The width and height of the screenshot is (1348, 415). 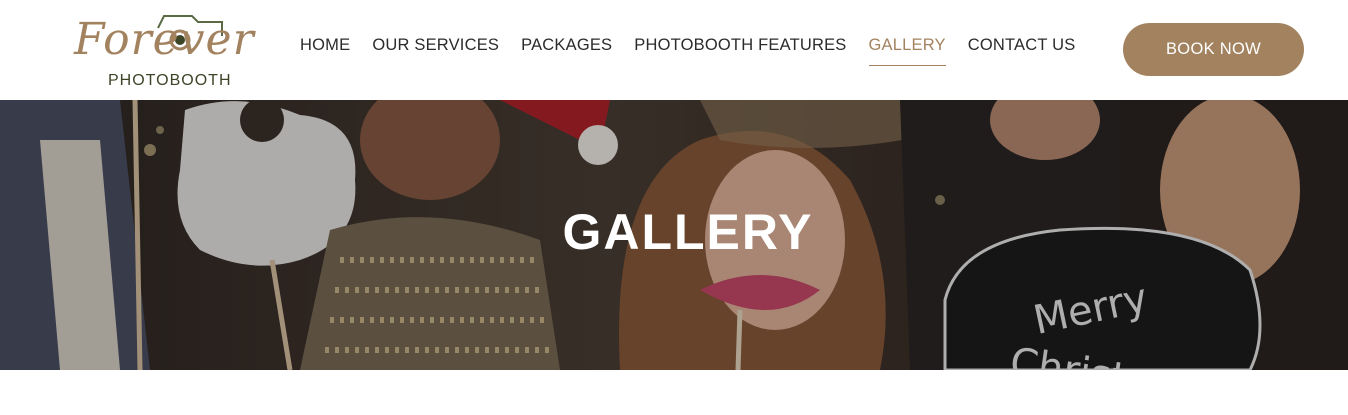 I want to click on logo-subtitle: PHOTOBOOTH, so click(x=170, y=80).